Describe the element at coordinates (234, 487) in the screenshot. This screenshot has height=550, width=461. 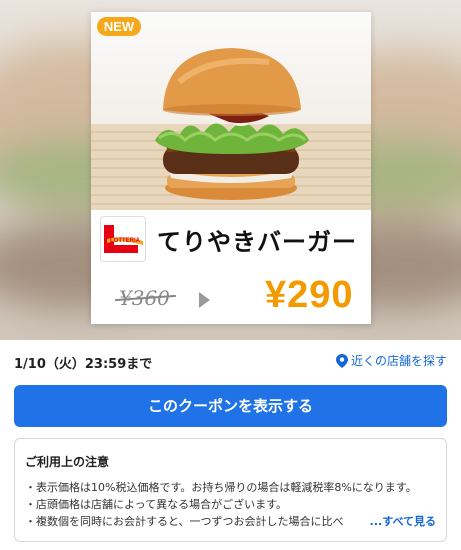
I see `note-item: 表示価格は10%税込価格です。お持ち帰りの場合は軽減税率8%になります。` at that location.